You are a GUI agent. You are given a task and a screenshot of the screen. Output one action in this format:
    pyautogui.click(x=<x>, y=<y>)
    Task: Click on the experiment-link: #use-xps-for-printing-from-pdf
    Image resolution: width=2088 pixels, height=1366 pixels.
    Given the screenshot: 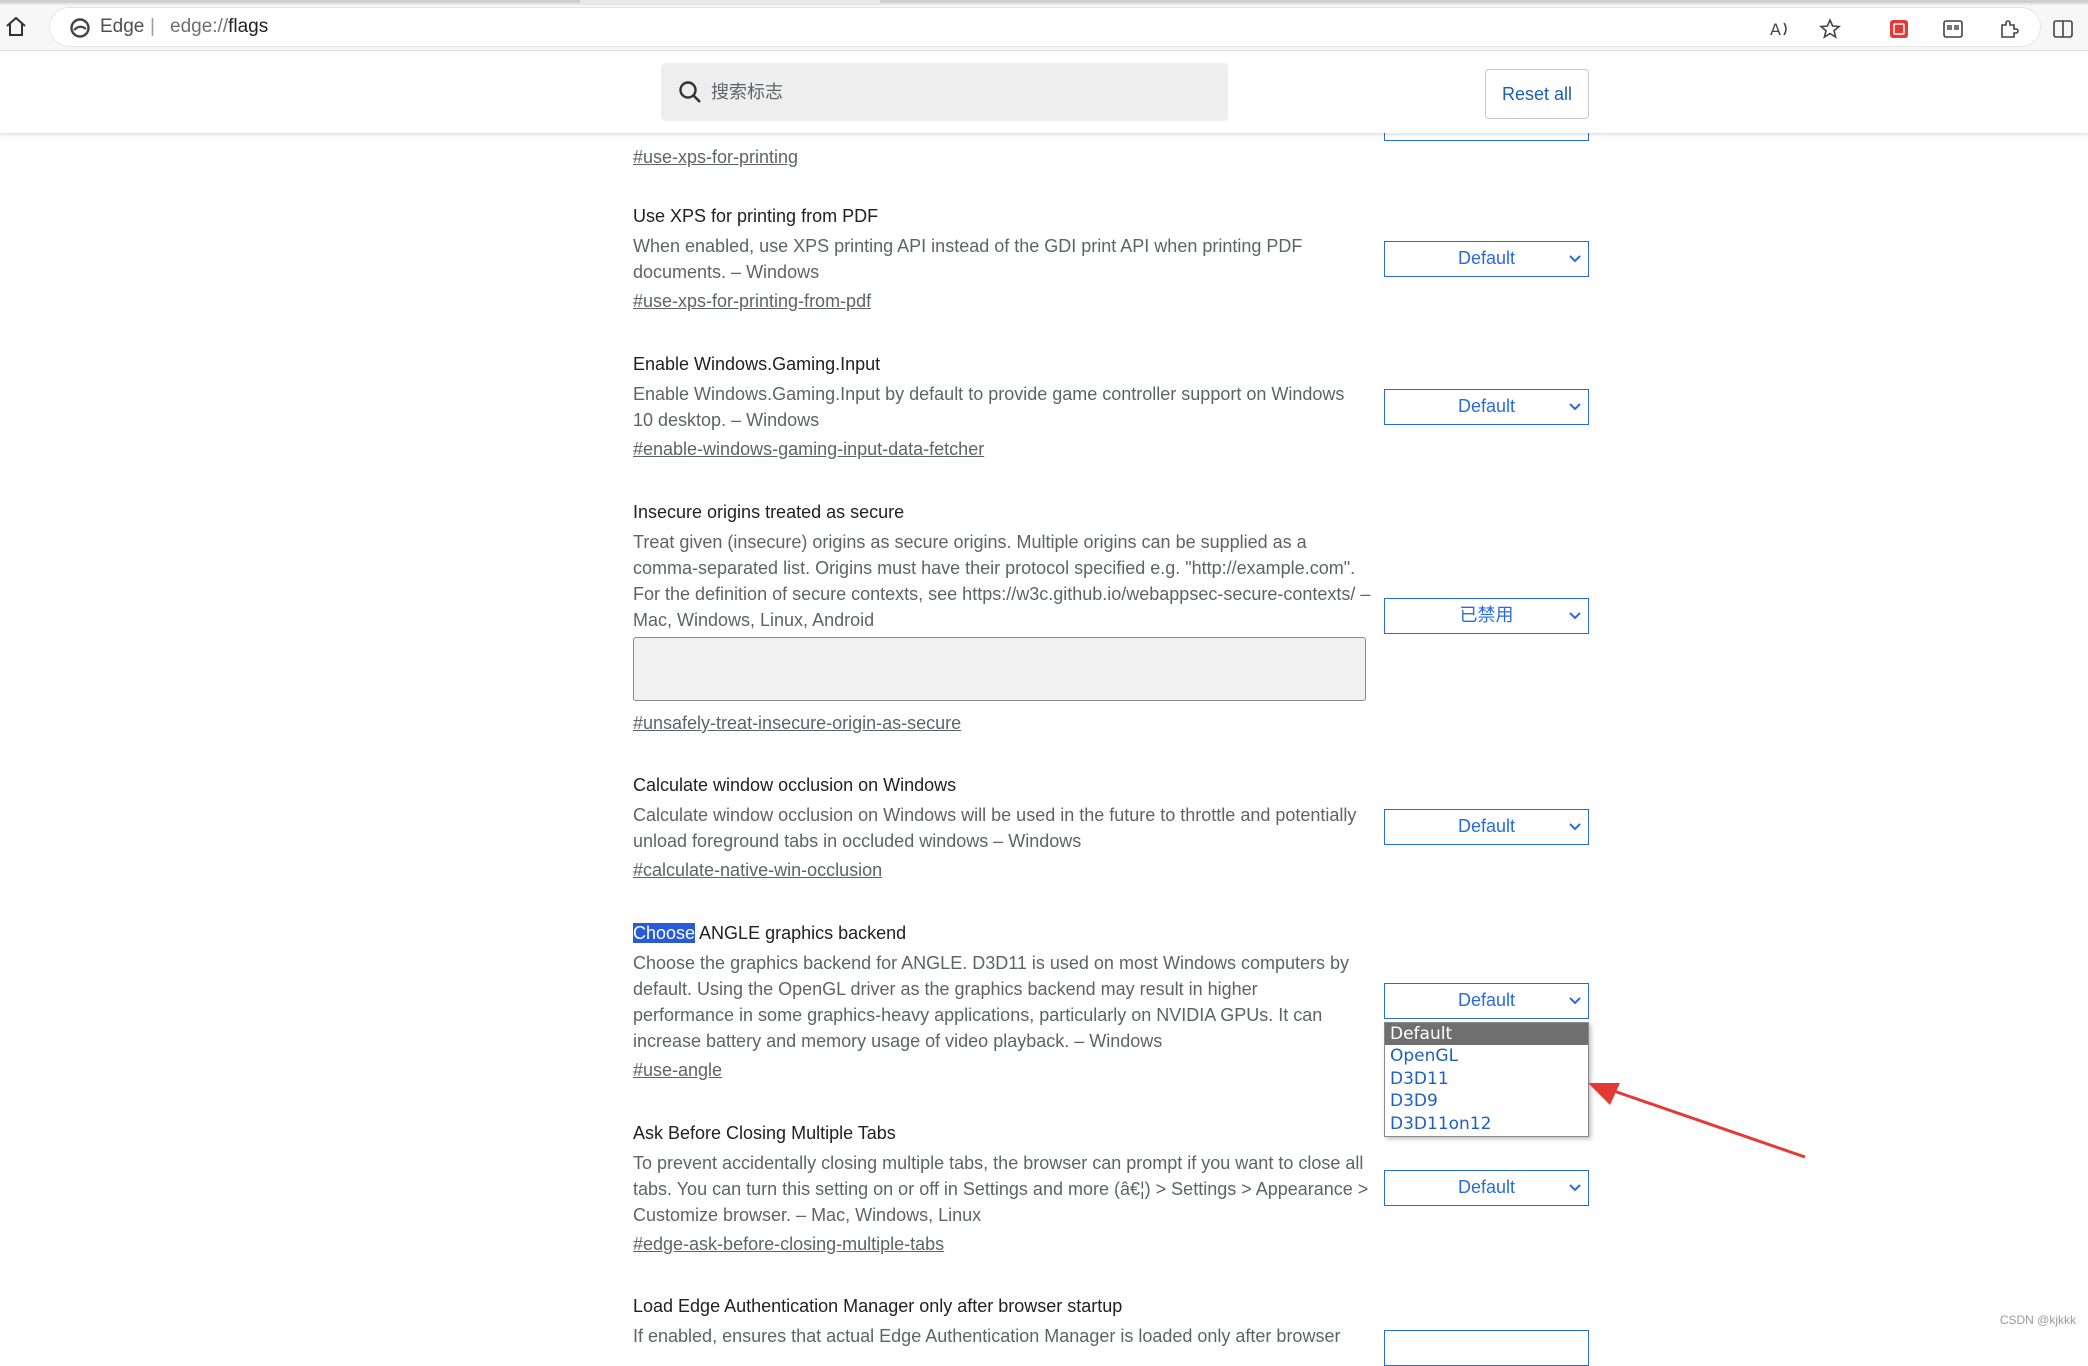 What is the action you would take?
    pyautogui.click(x=752, y=301)
    